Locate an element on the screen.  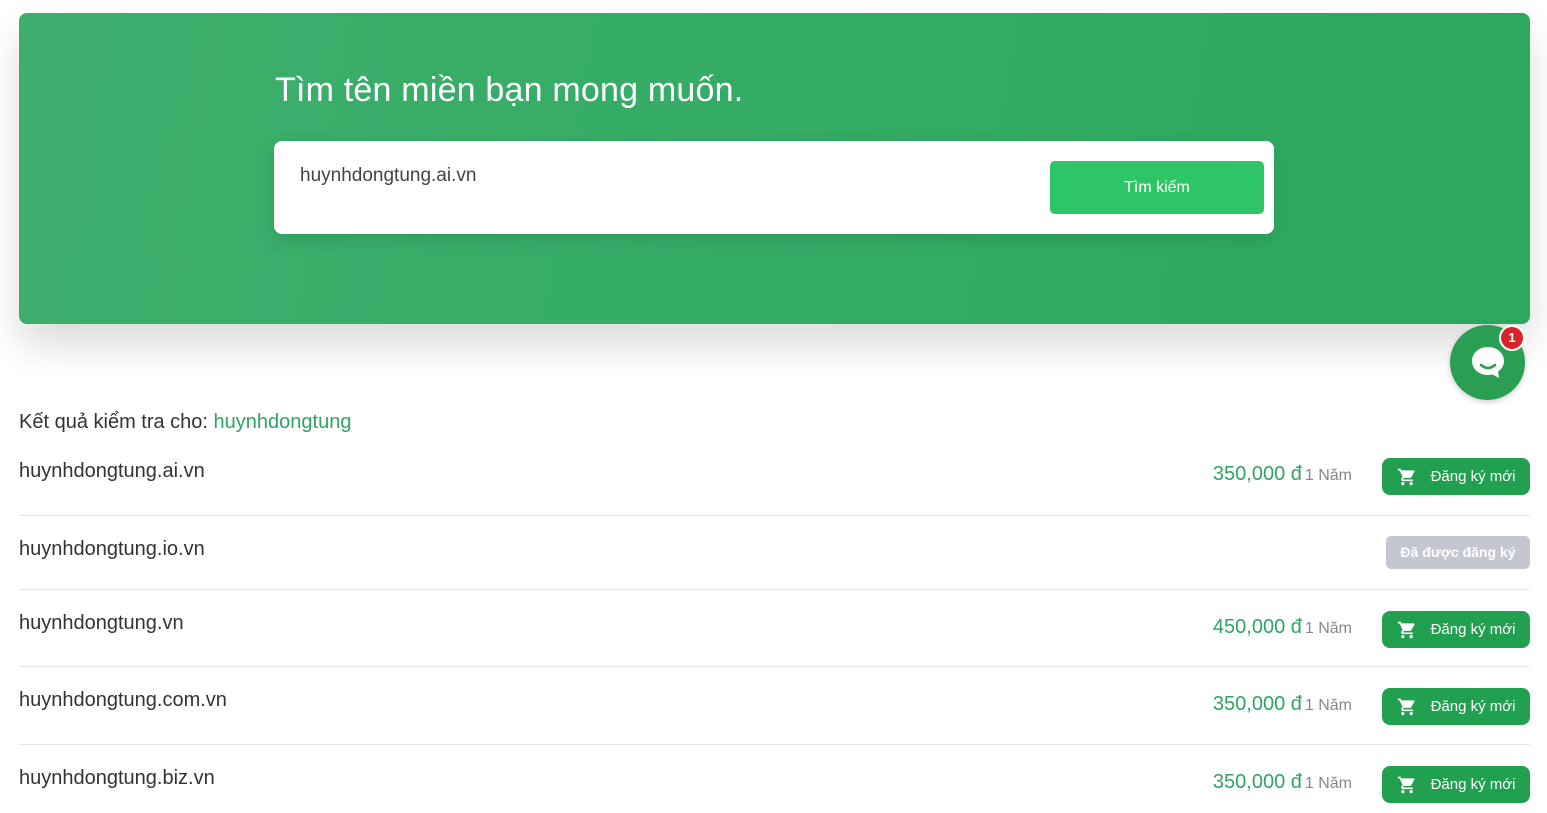
price-group: 450,000 đ1 Năm is located at coordinates (1282, 627).